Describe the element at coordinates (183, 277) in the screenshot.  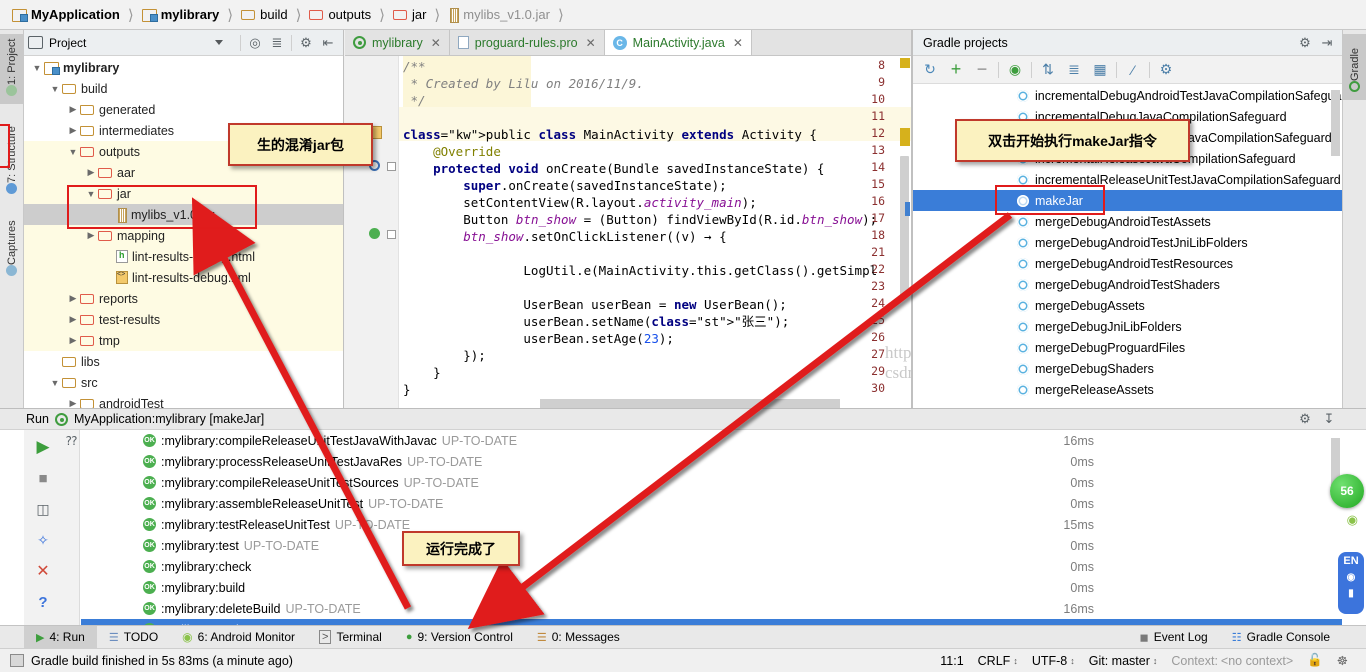
I see `tree-item: lint-results-debug.xml` at that location.